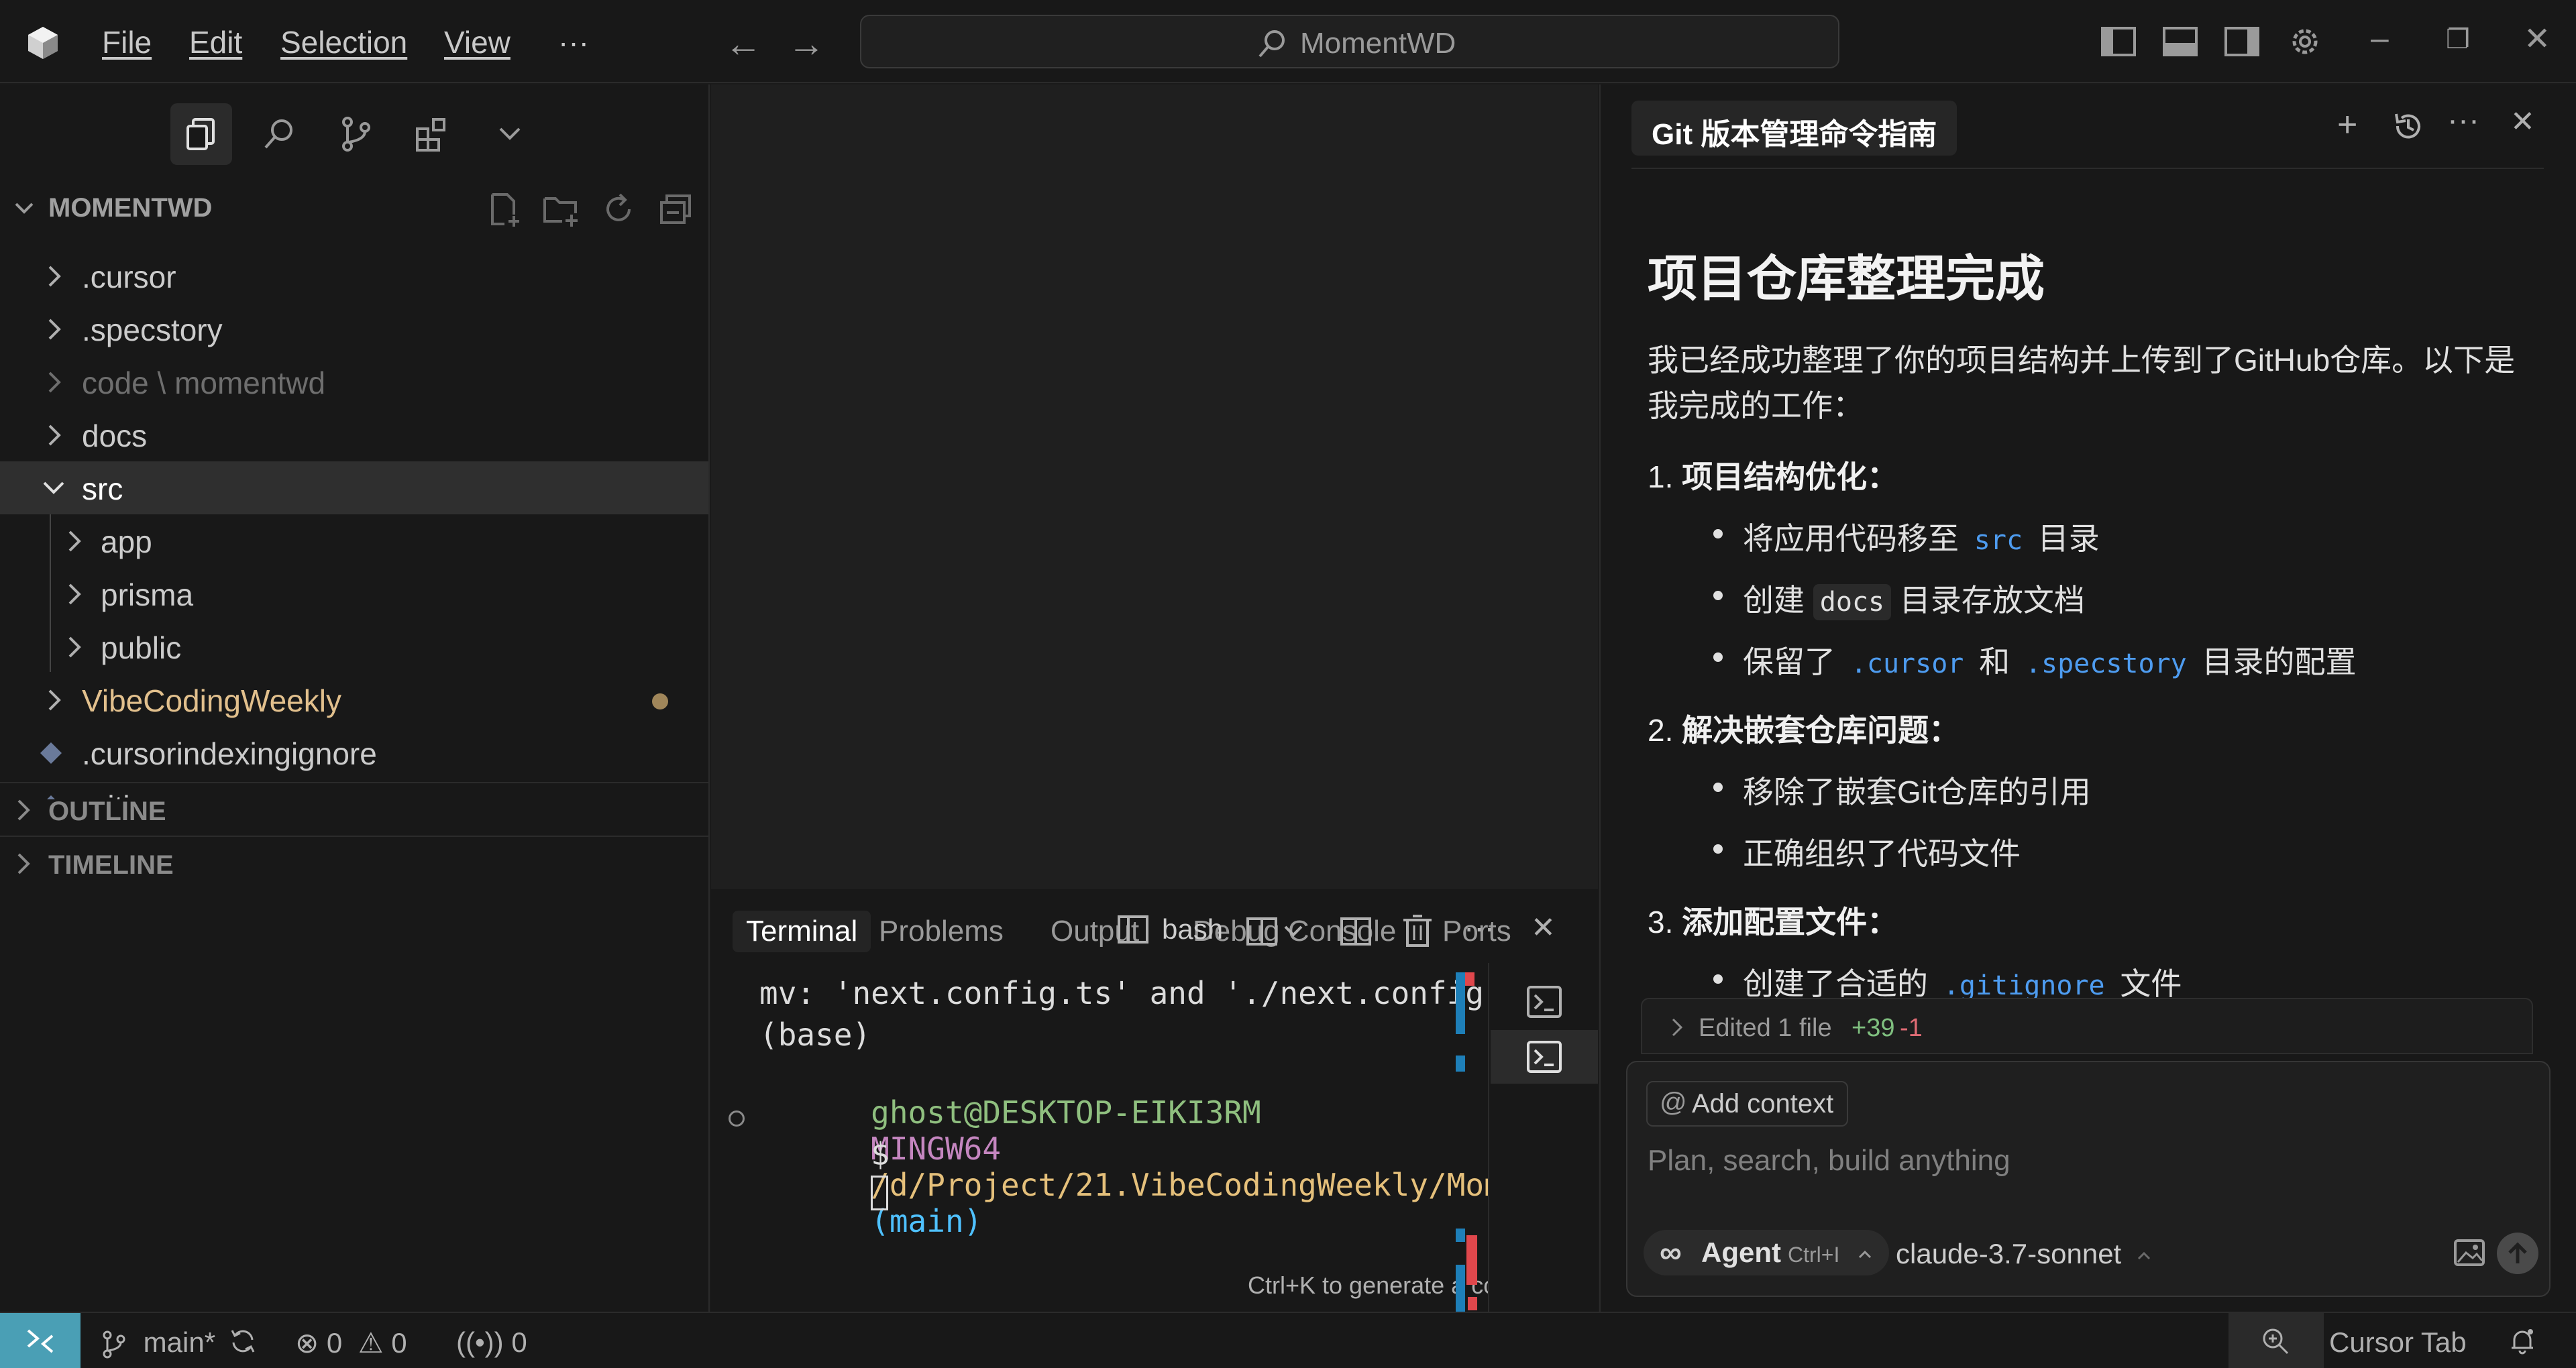  What do you see at coordinates (126, 541) in the screenshot?
I see `tree-item-label: app` at bounding box center [126, 541].